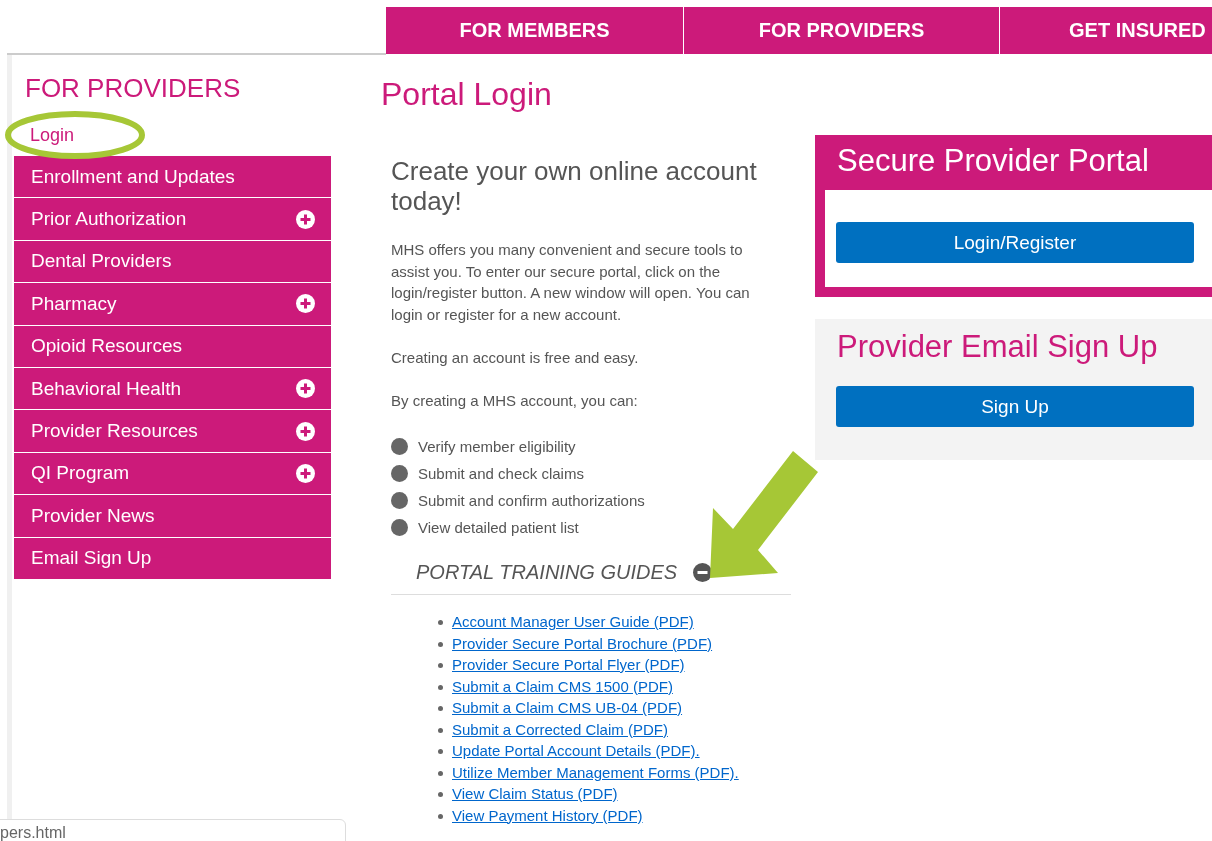 Image resolution: width=1212 pixels, height=841 pixels. I want to click on guide-link: Update Portal Account Details (PDF)., so click(576, 750).